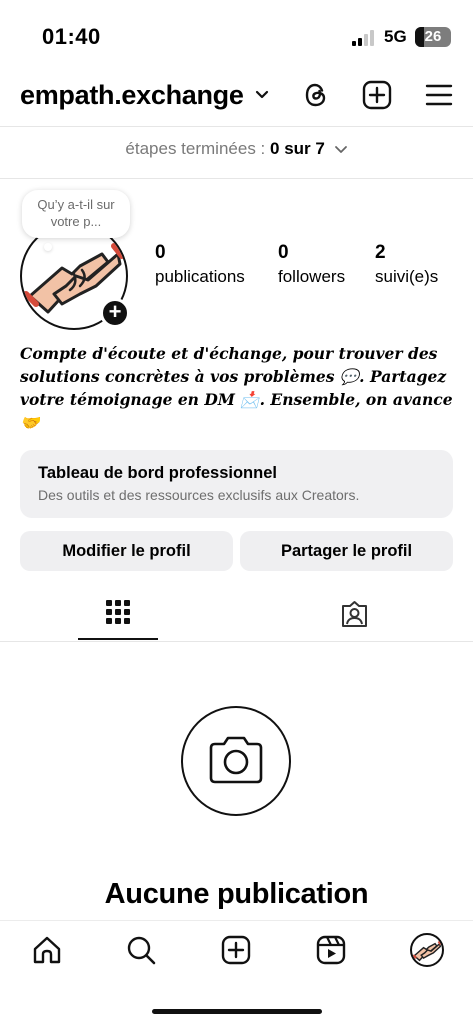  What do you see at coordinates (365, 38) in the screenshot?
I see `signal-icon` at bounding box center [365, 38].